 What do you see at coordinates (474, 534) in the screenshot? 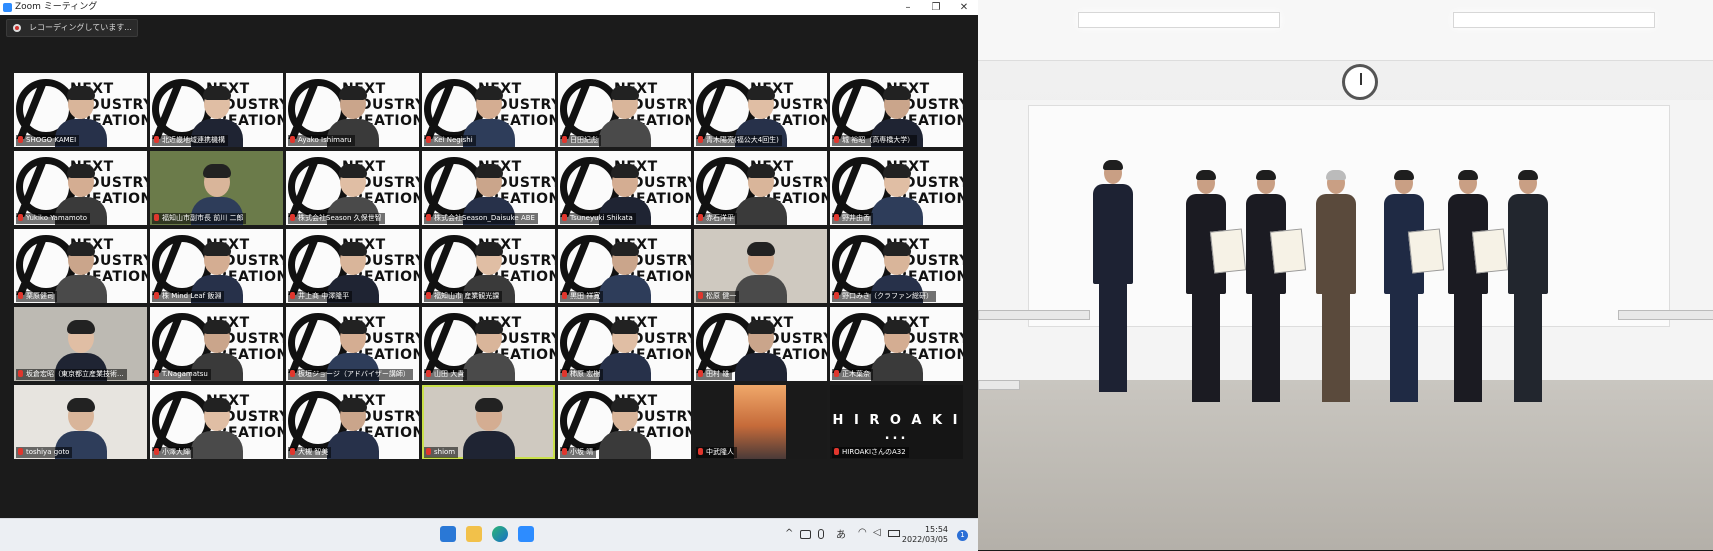
I see `file-explorer-icon` at bounding box center [474, 534].